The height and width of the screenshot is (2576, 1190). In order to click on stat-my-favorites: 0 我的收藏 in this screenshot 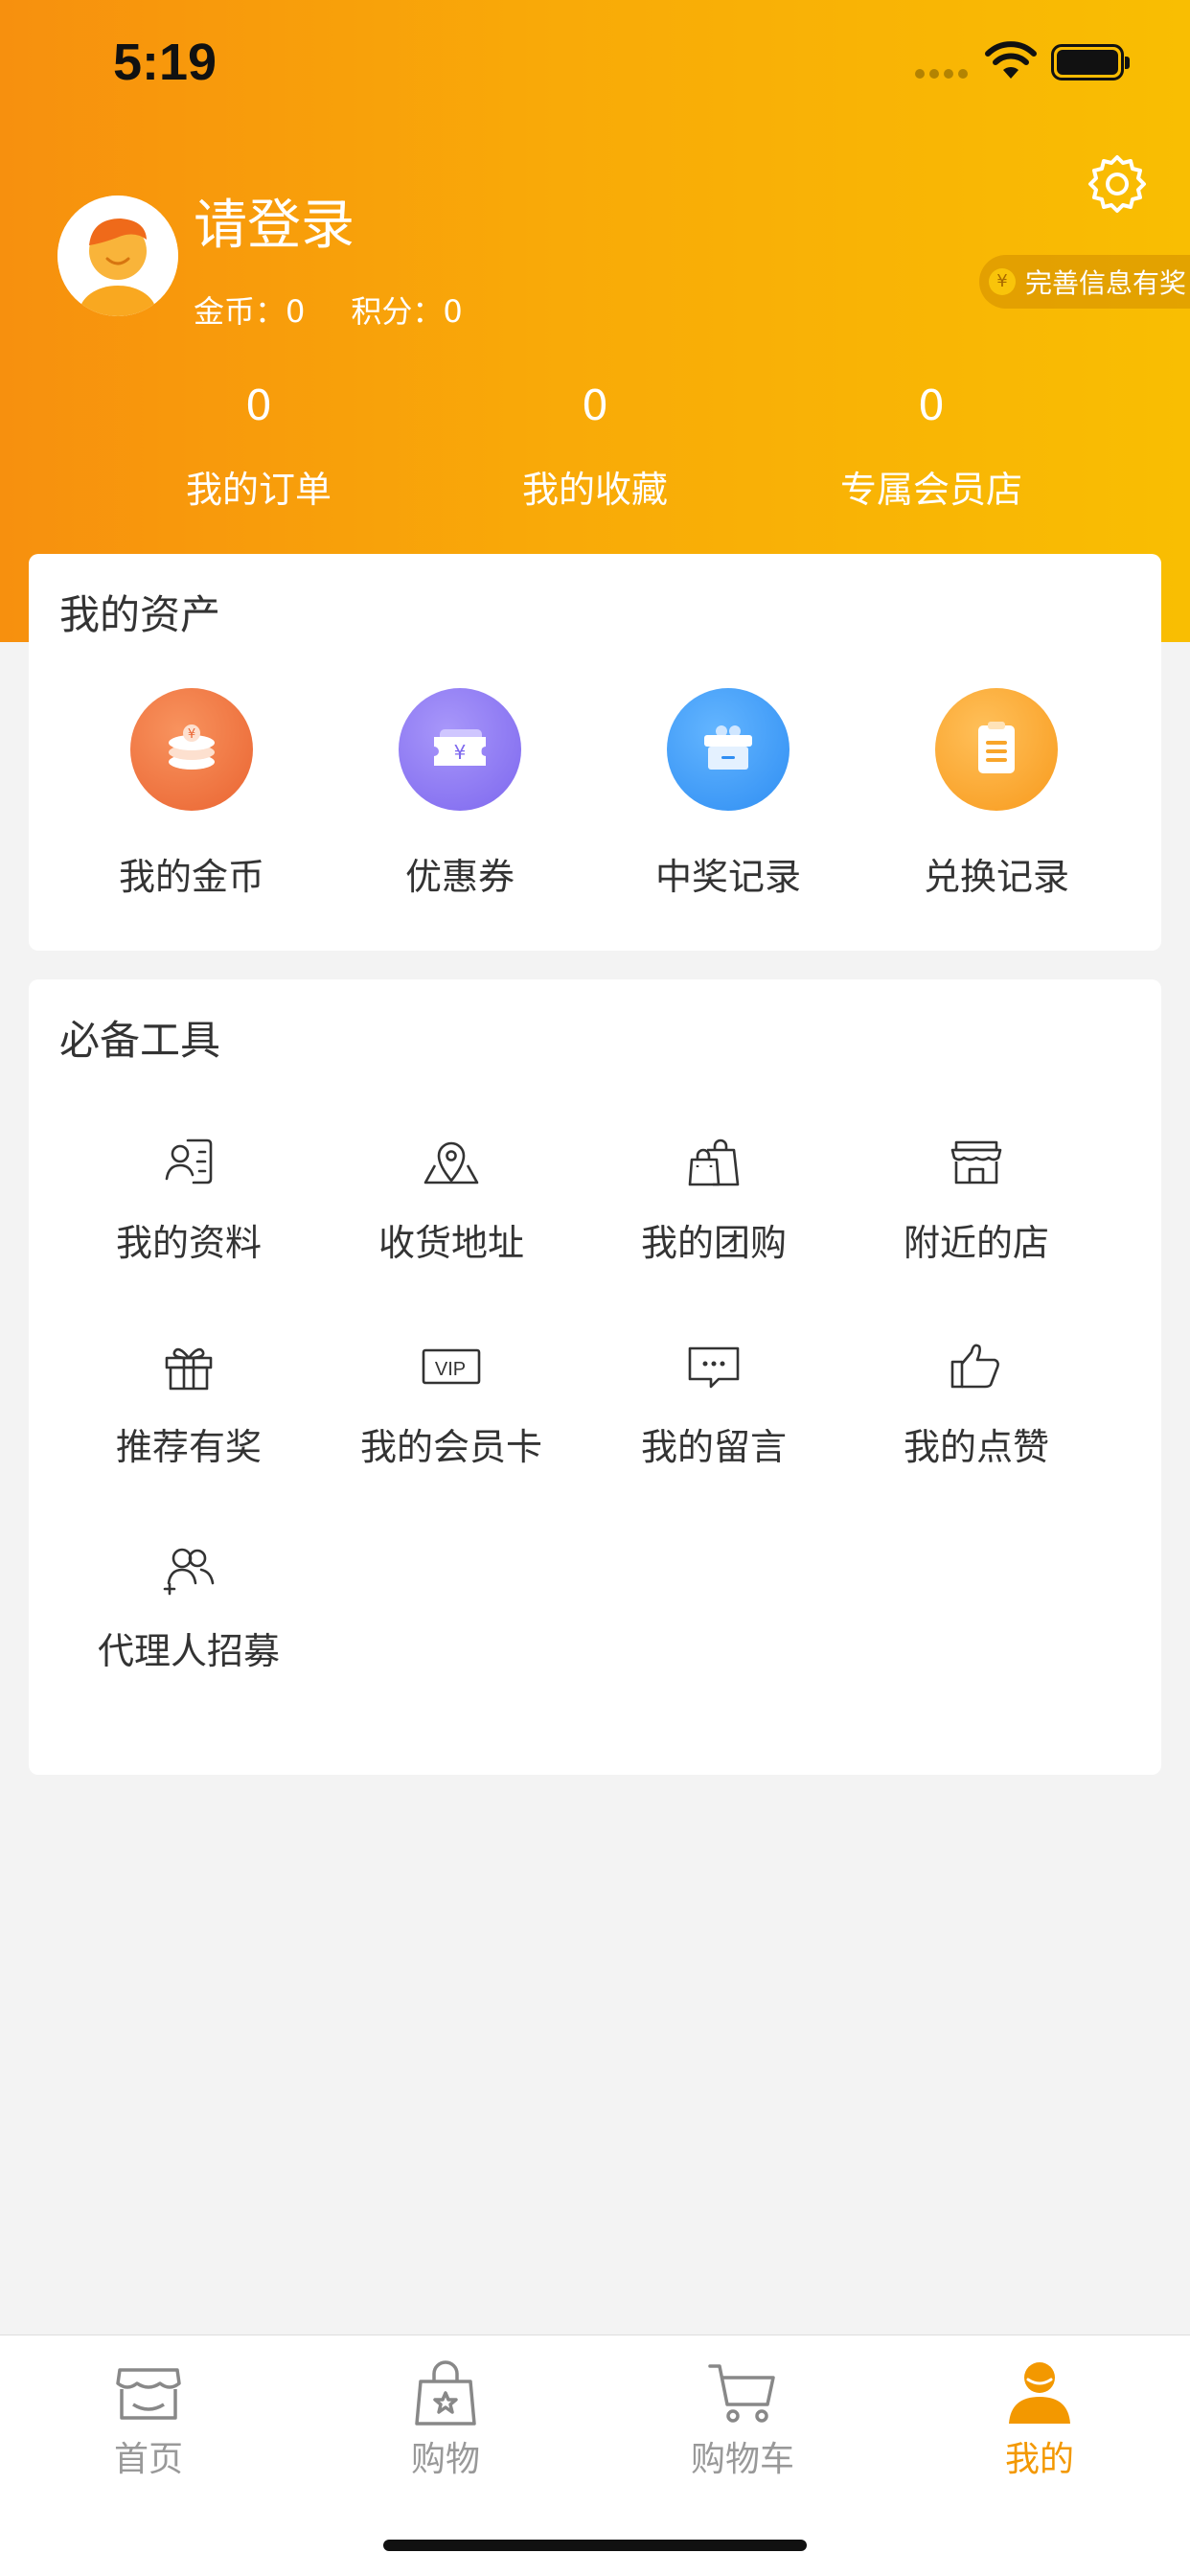, I will do `click(595, 447)`.